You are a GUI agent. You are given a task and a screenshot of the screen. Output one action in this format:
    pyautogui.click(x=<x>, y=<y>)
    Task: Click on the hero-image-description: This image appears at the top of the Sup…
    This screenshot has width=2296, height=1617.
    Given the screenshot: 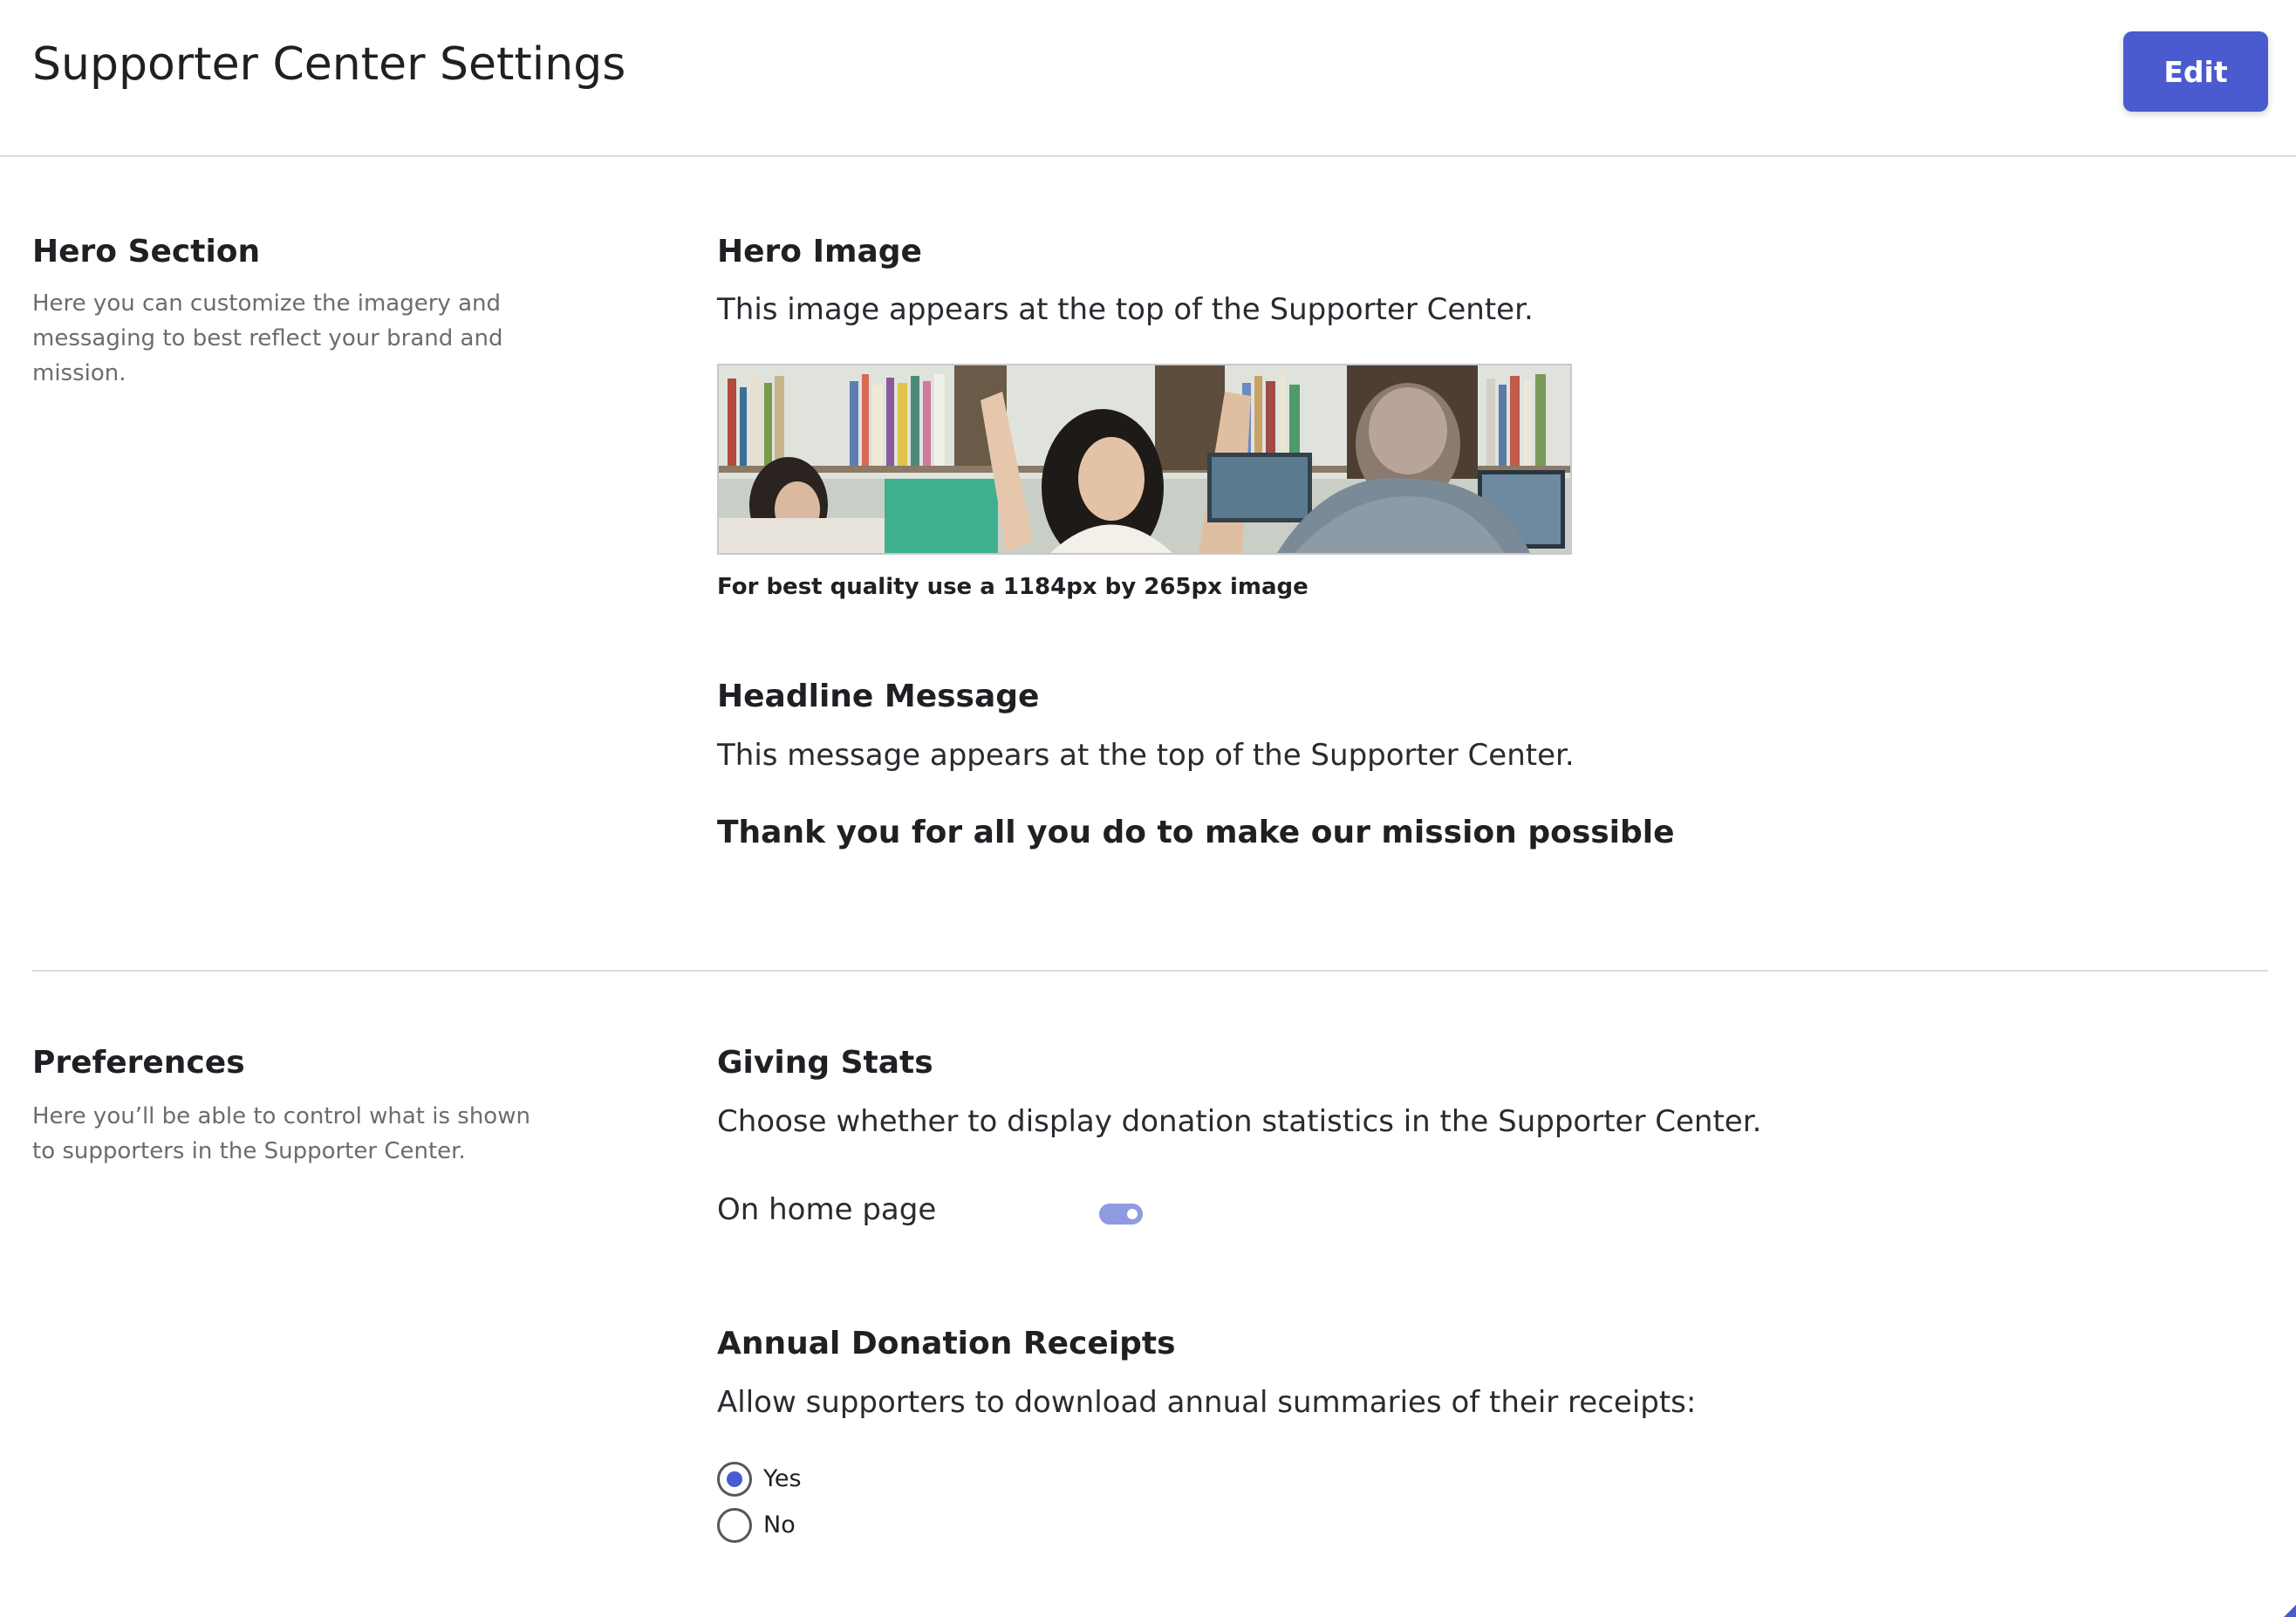 What is the action you would take?
    pyautogui.click(x=1125, y=309)
    